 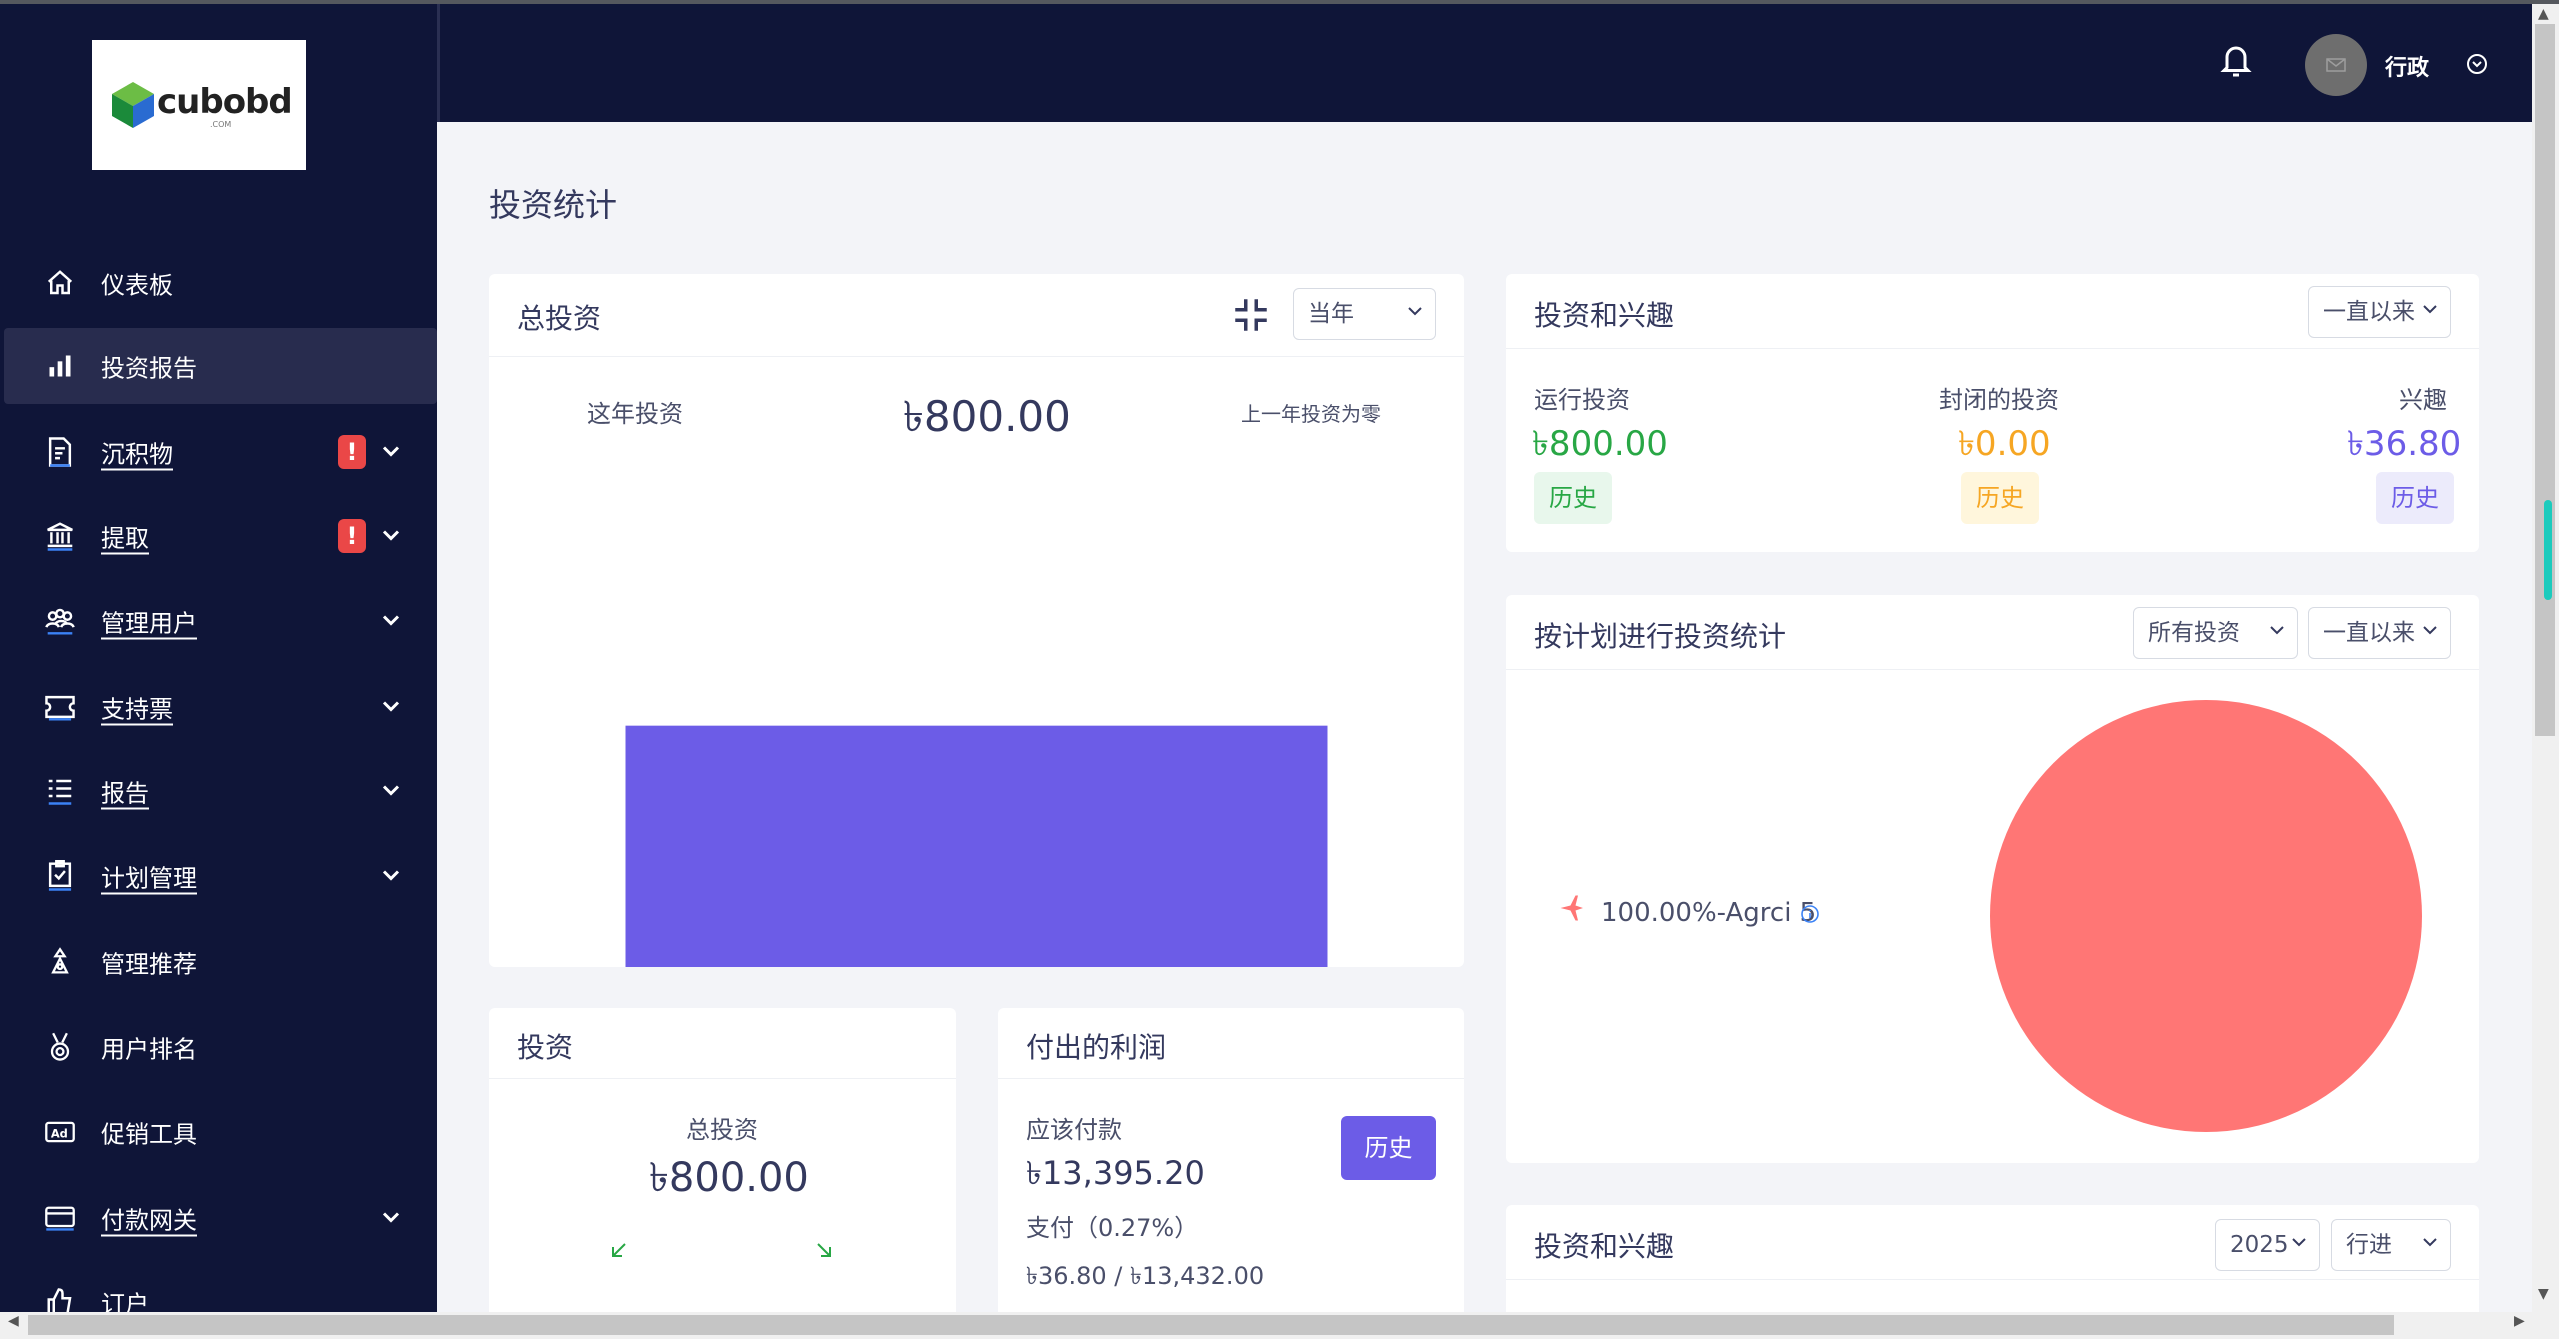 I want to click on logo-cube-icon, so click(x=133, y=105).